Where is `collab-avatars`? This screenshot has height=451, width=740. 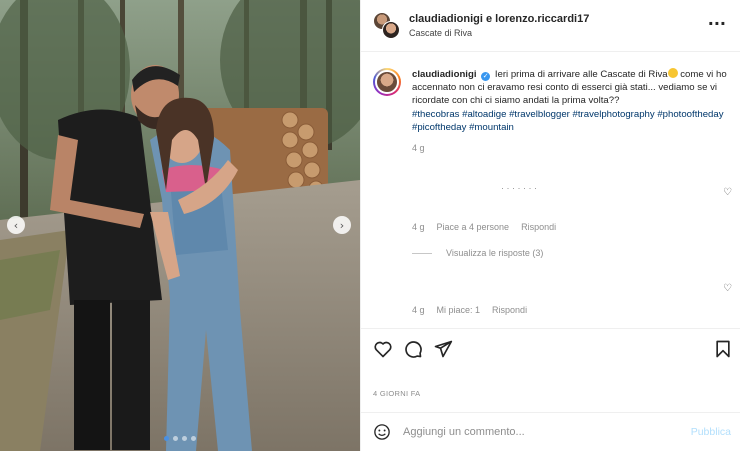
collab-avatars is located at coordinates (387, 25).